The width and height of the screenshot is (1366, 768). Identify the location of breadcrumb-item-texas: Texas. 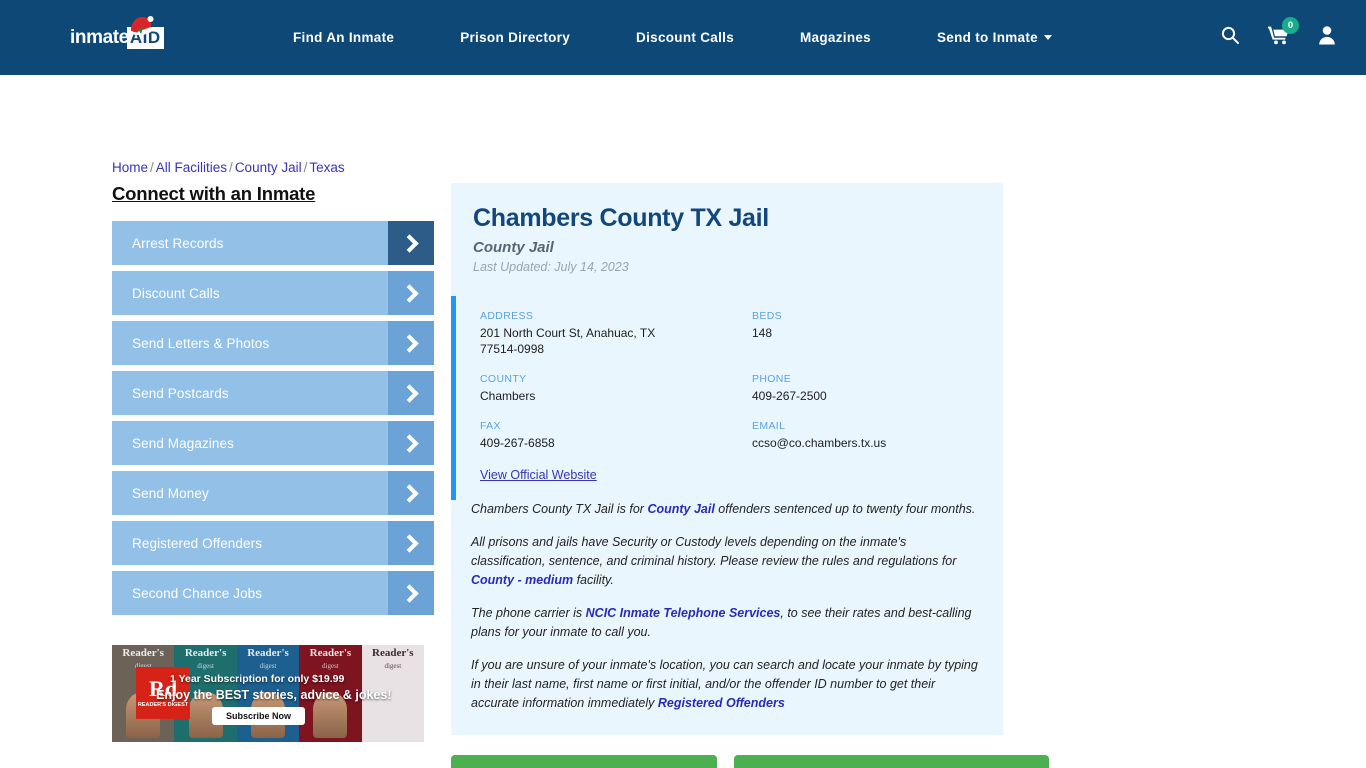
(326, 167).